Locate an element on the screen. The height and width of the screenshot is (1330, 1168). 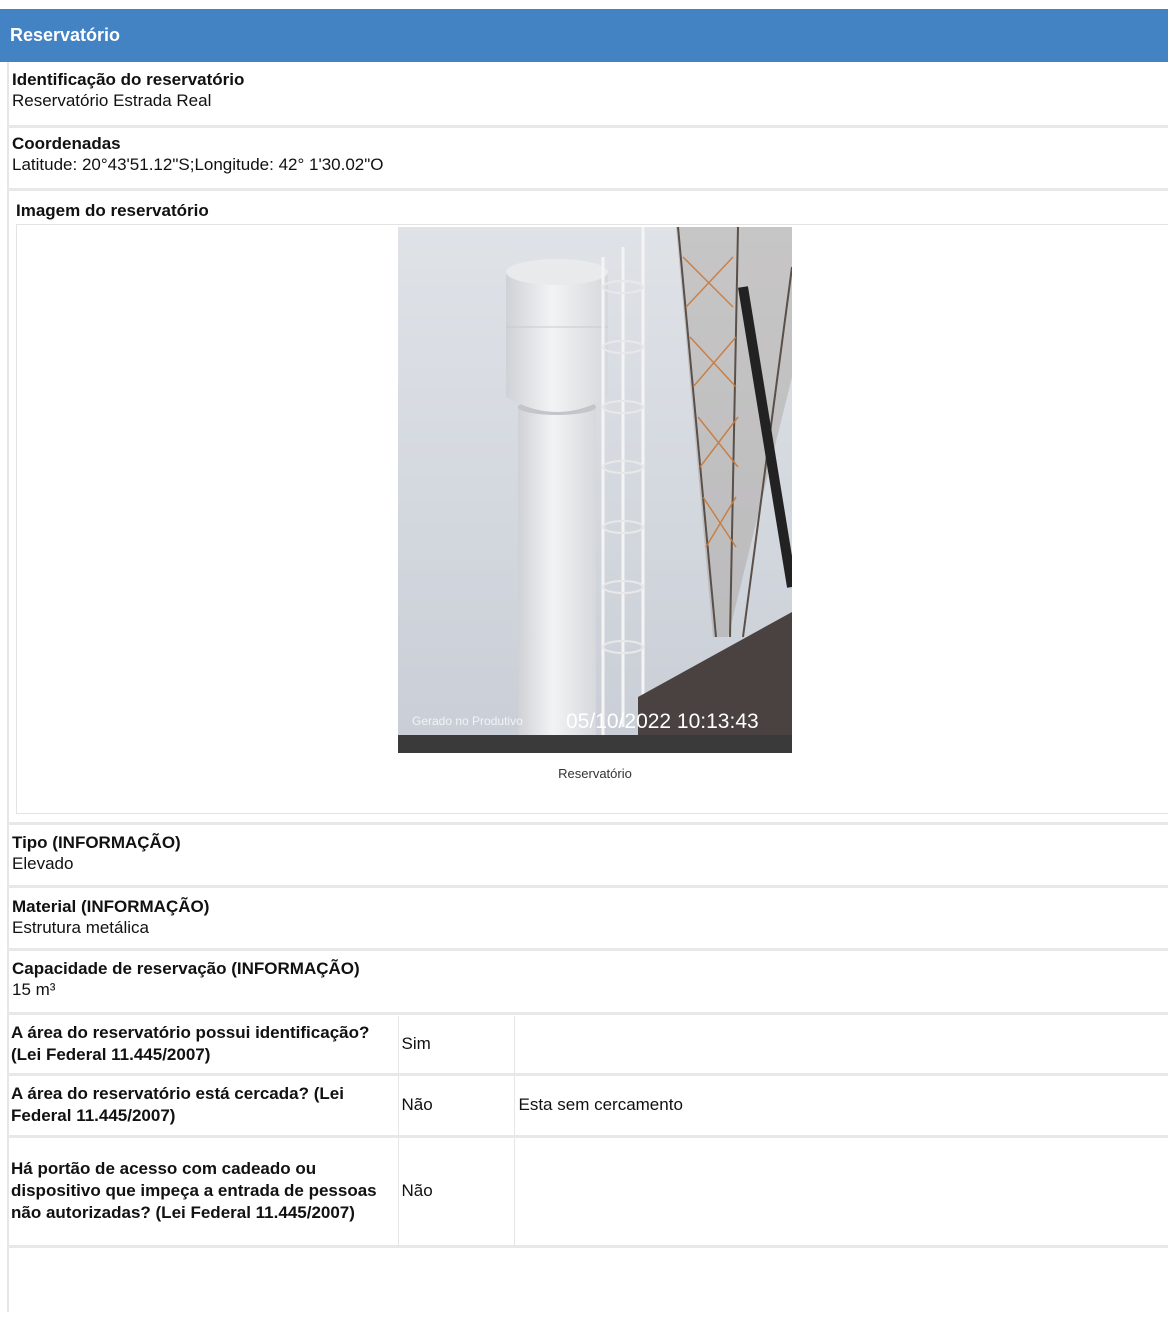
note-cell: Esta sem cercamento is located at coordinates (841, 1106).